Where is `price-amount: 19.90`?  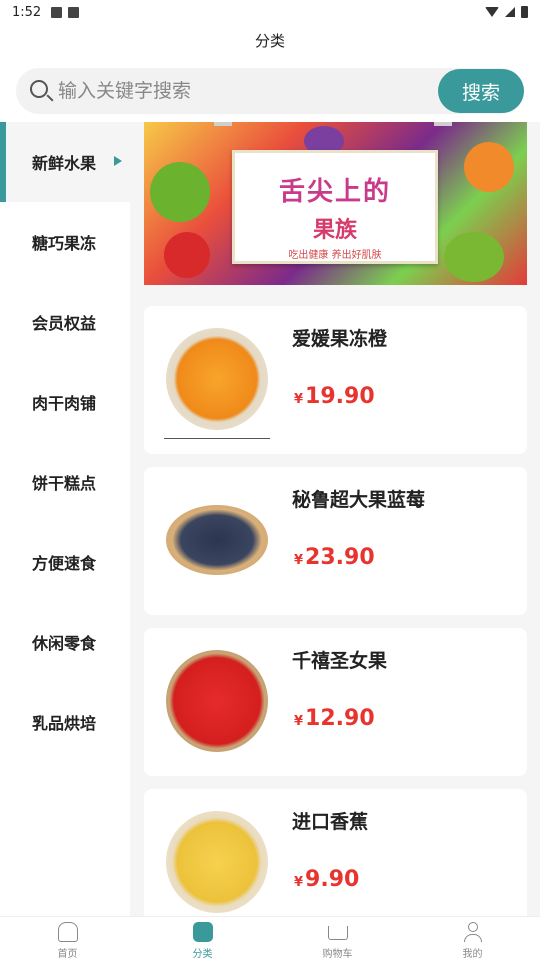
price-amount: 19.90 is located at coordinates (340, 396).